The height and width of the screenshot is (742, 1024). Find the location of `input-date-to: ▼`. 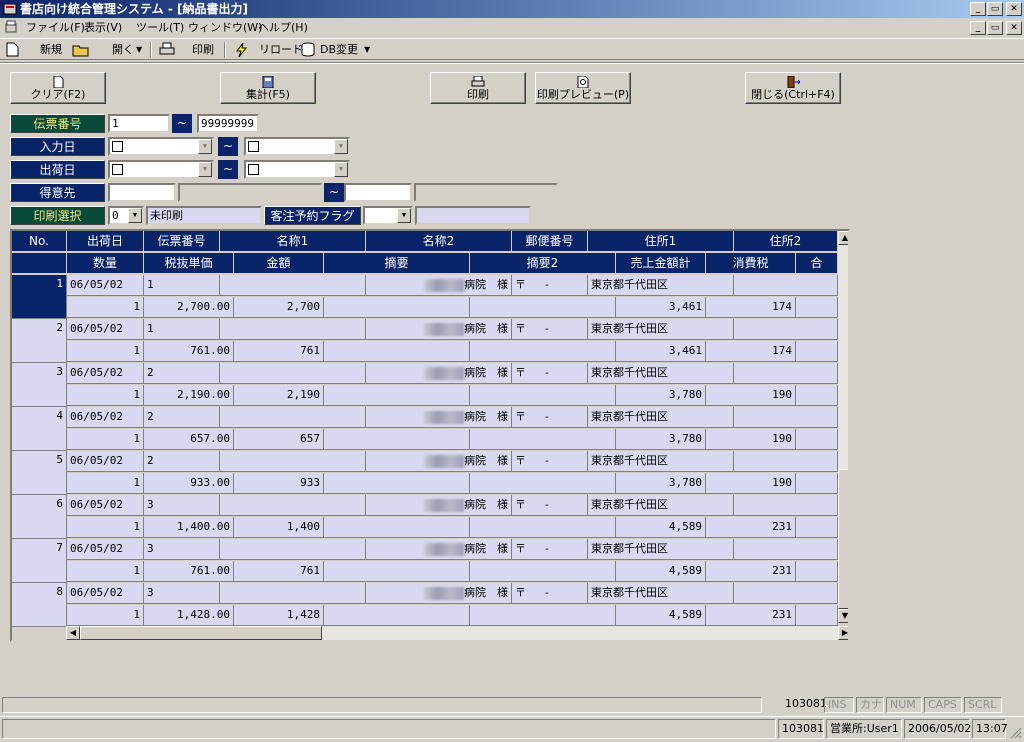

input-date-to: ▼ is located at coordinates (297, 146).